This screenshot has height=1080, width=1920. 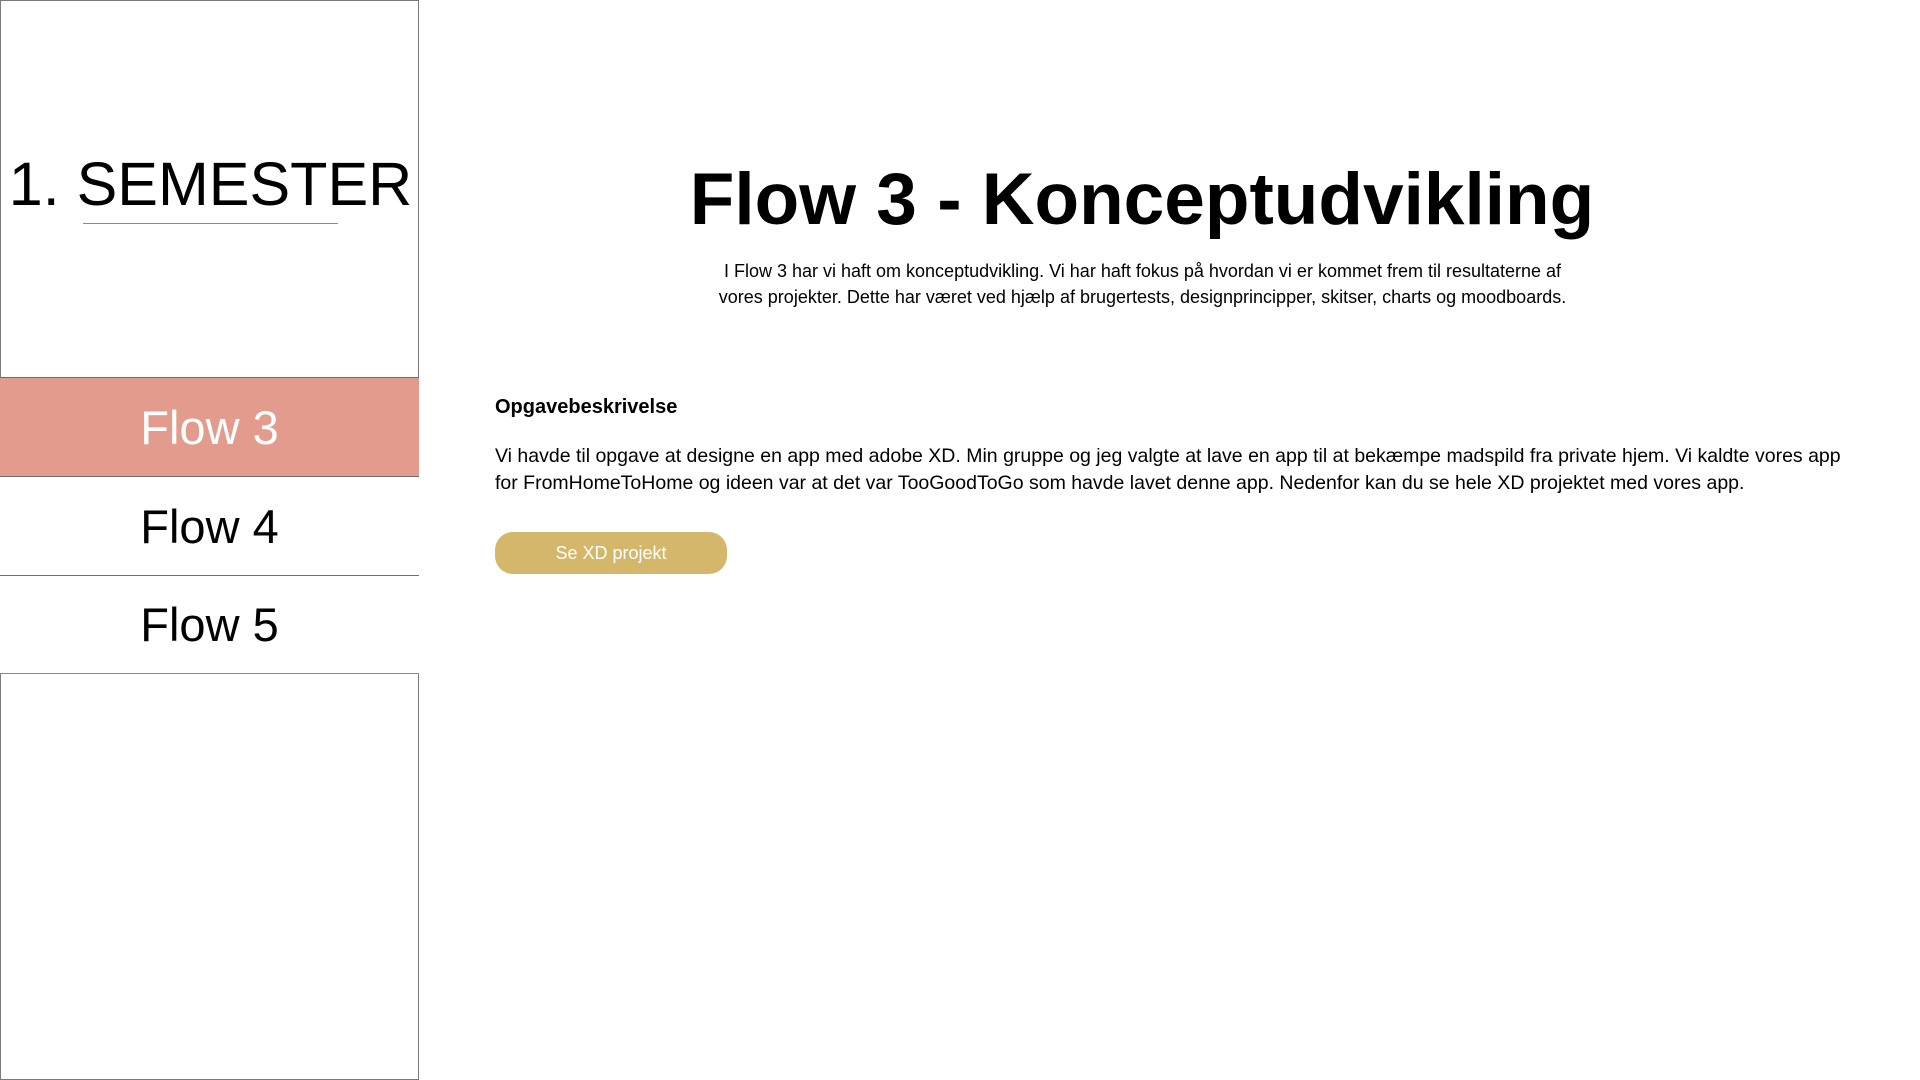 I want to click on brand-underline, so click(x=210, y=223).